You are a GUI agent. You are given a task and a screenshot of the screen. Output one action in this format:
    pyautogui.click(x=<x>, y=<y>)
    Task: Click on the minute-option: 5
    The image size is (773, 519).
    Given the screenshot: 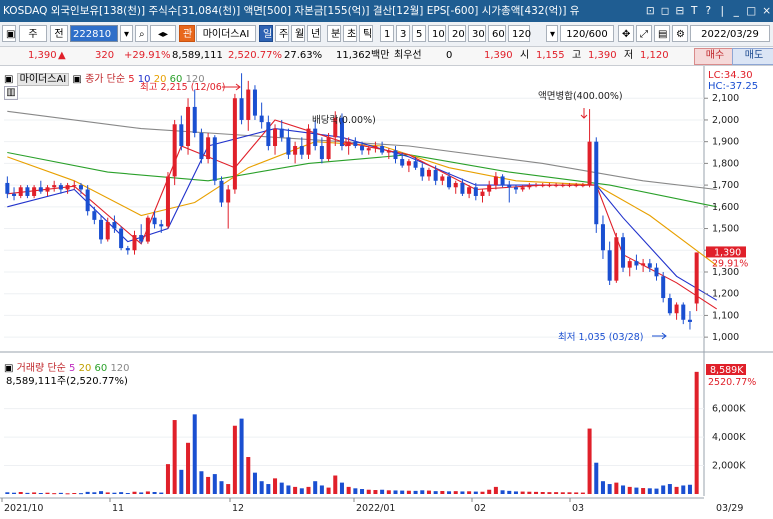 What is the action you would take?
    pyautogui.click(x=419, y=33)
    